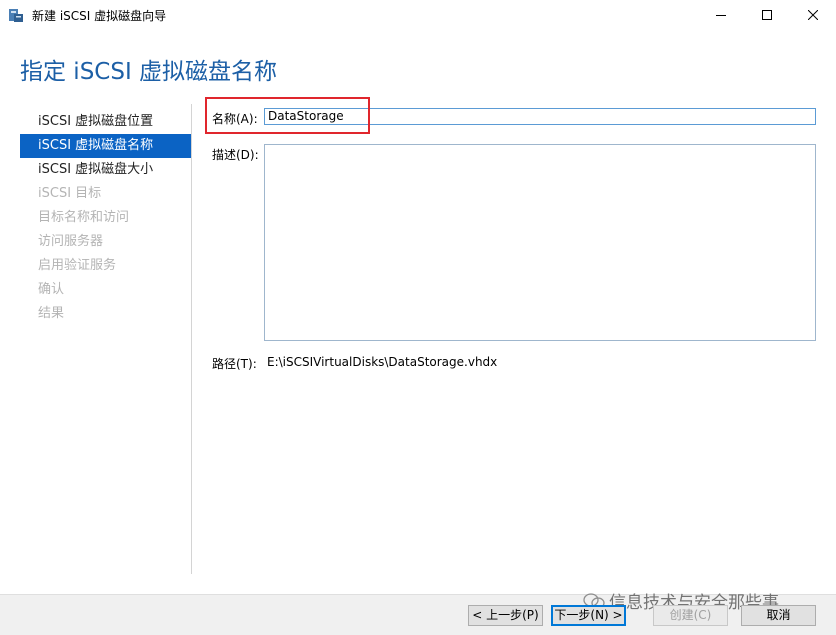 The width and height of the screenshot is (836, 635). What do you see at coordinates (105, 170) in the screenshot?
I see `nav-step-disk-size: iSCSI 虚拟磁盘大小` at bounding box center [105, 170].